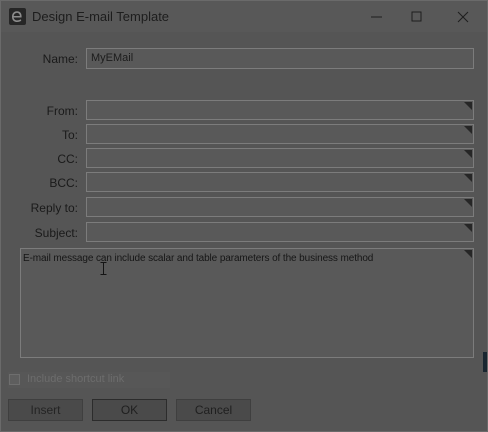 The height and width of the screenshot is (432, 488). Describe the element at coordinates (280, 158) in the screenshot. I see `cc-input` at that location.